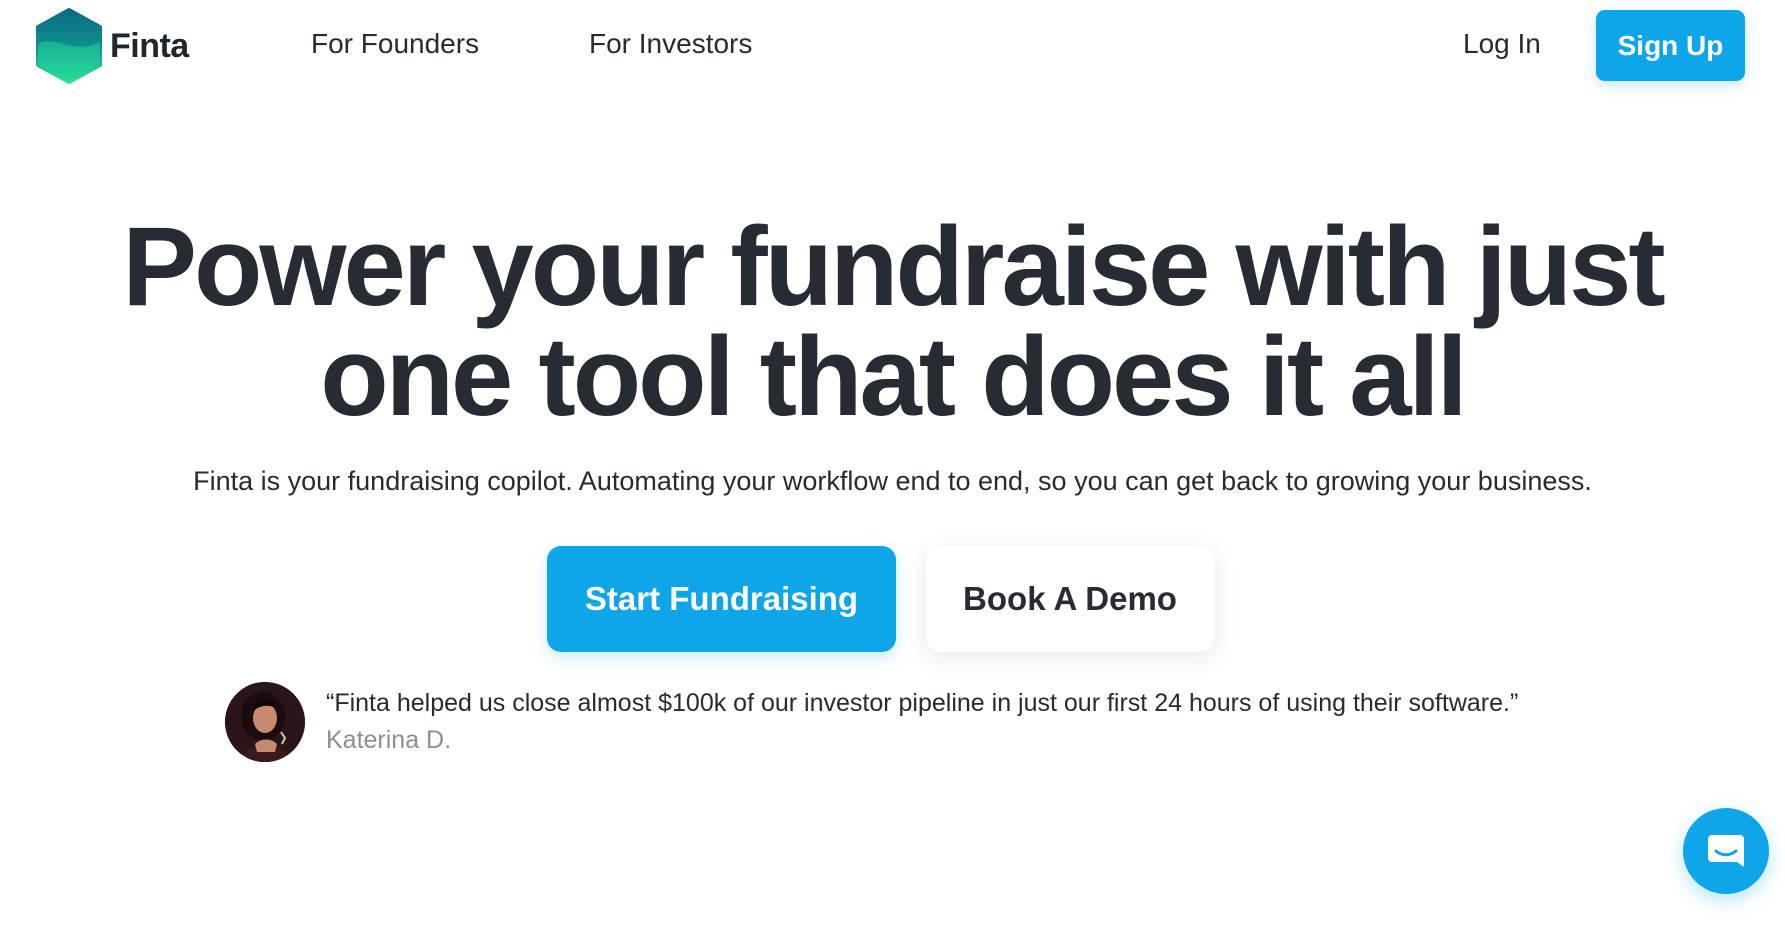  Describe the element at coordinates (721, 599) in the screenshot. I see `start-fundraising-button: Start Fundraising` at that location.